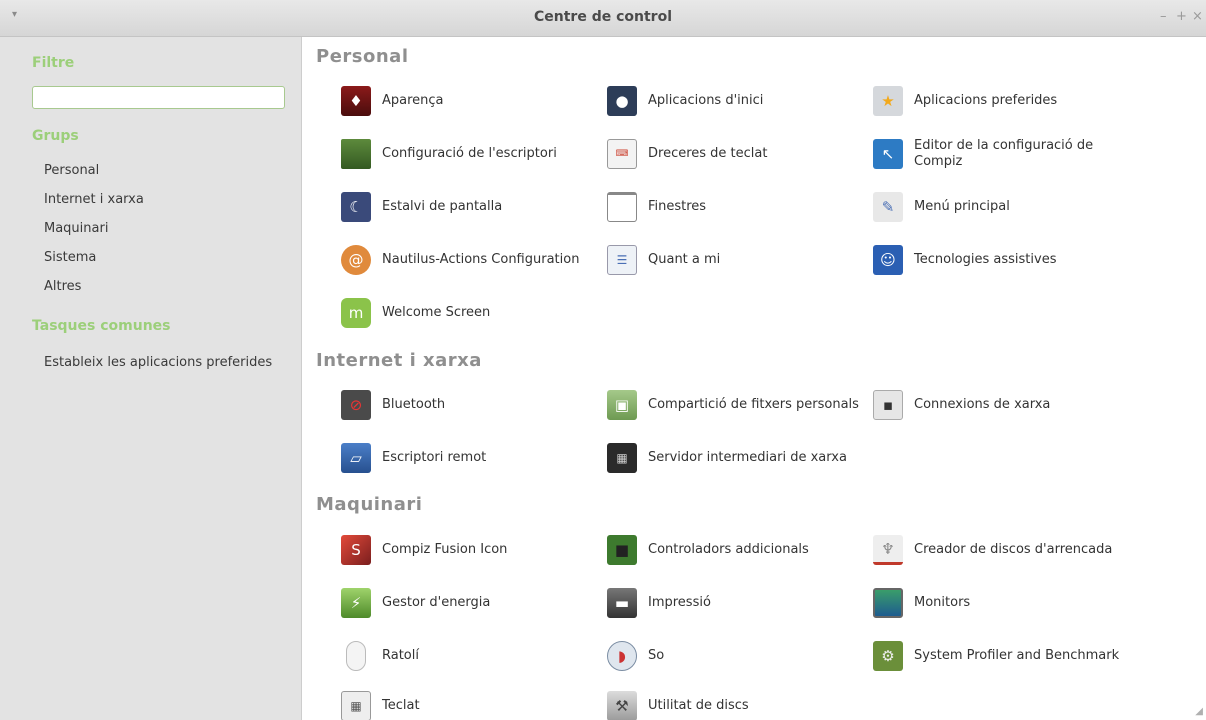 The image size is (1206, 720). I want to click on startup-apps-icon: ●, so click(622, 101).